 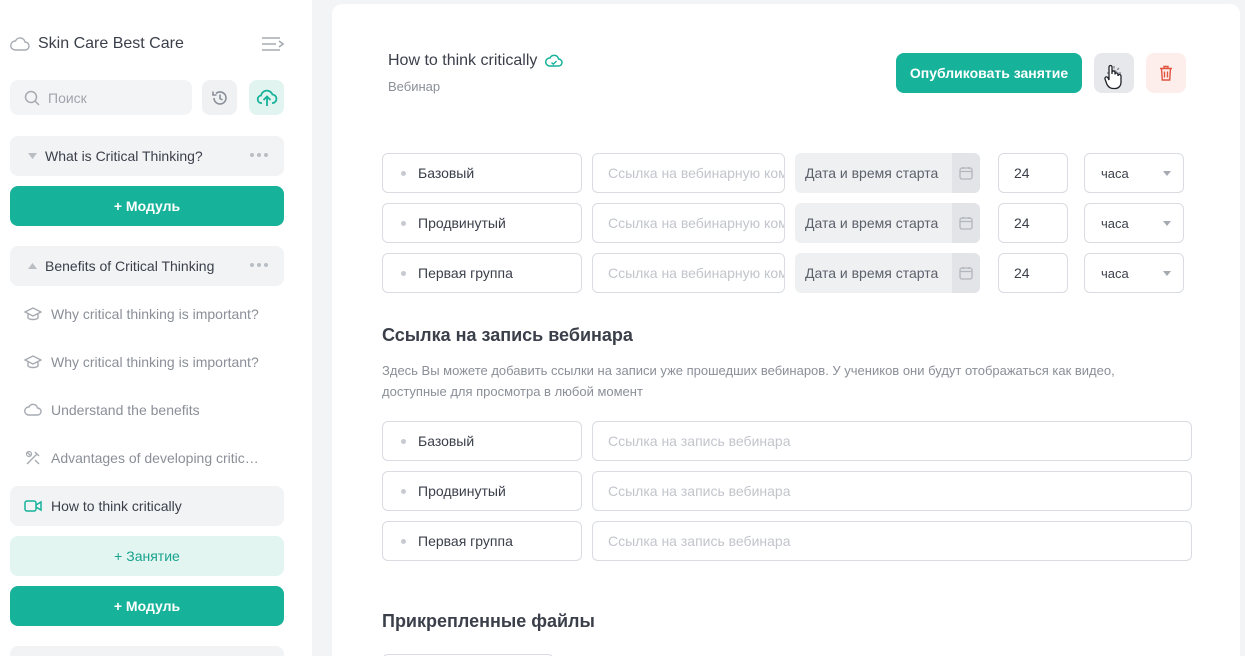 I want to click on lesson-item: Understand the benefits, so click(x=147, y=410).